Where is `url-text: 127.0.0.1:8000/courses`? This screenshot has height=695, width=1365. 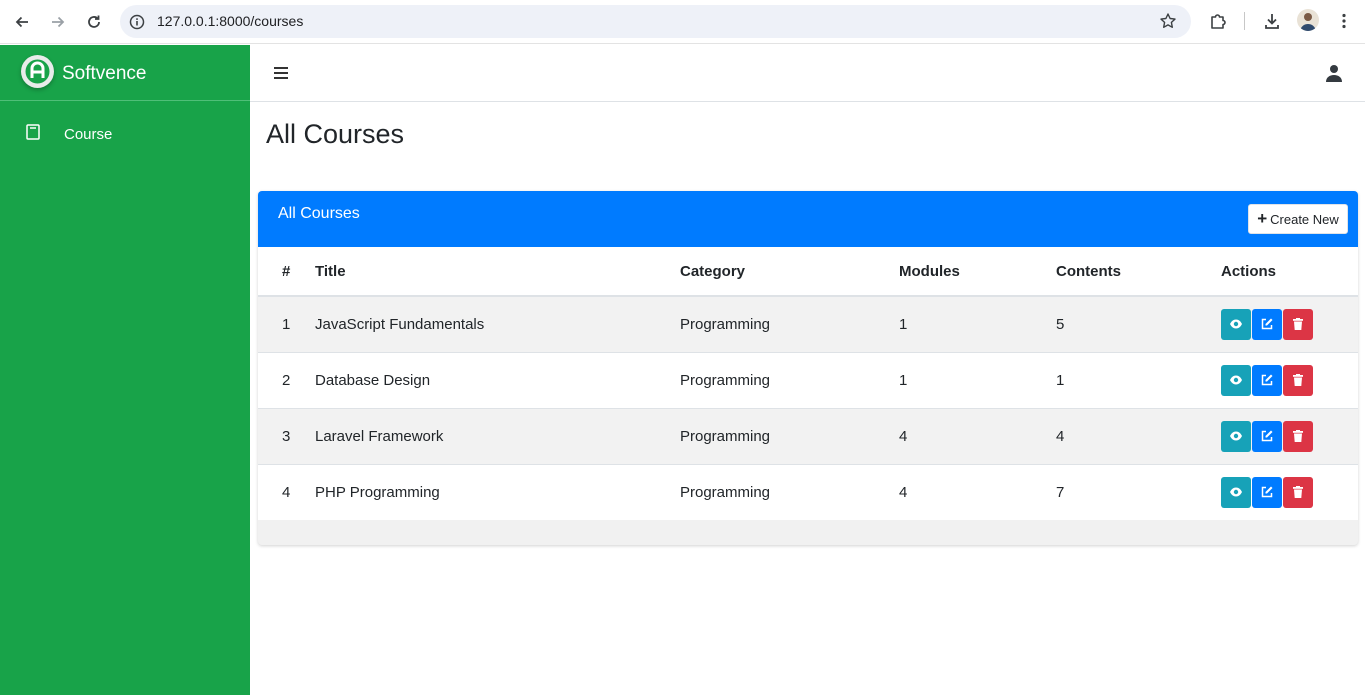 url-text: 127.0.0.1:8000/courses is located at coordinates (230, 21).